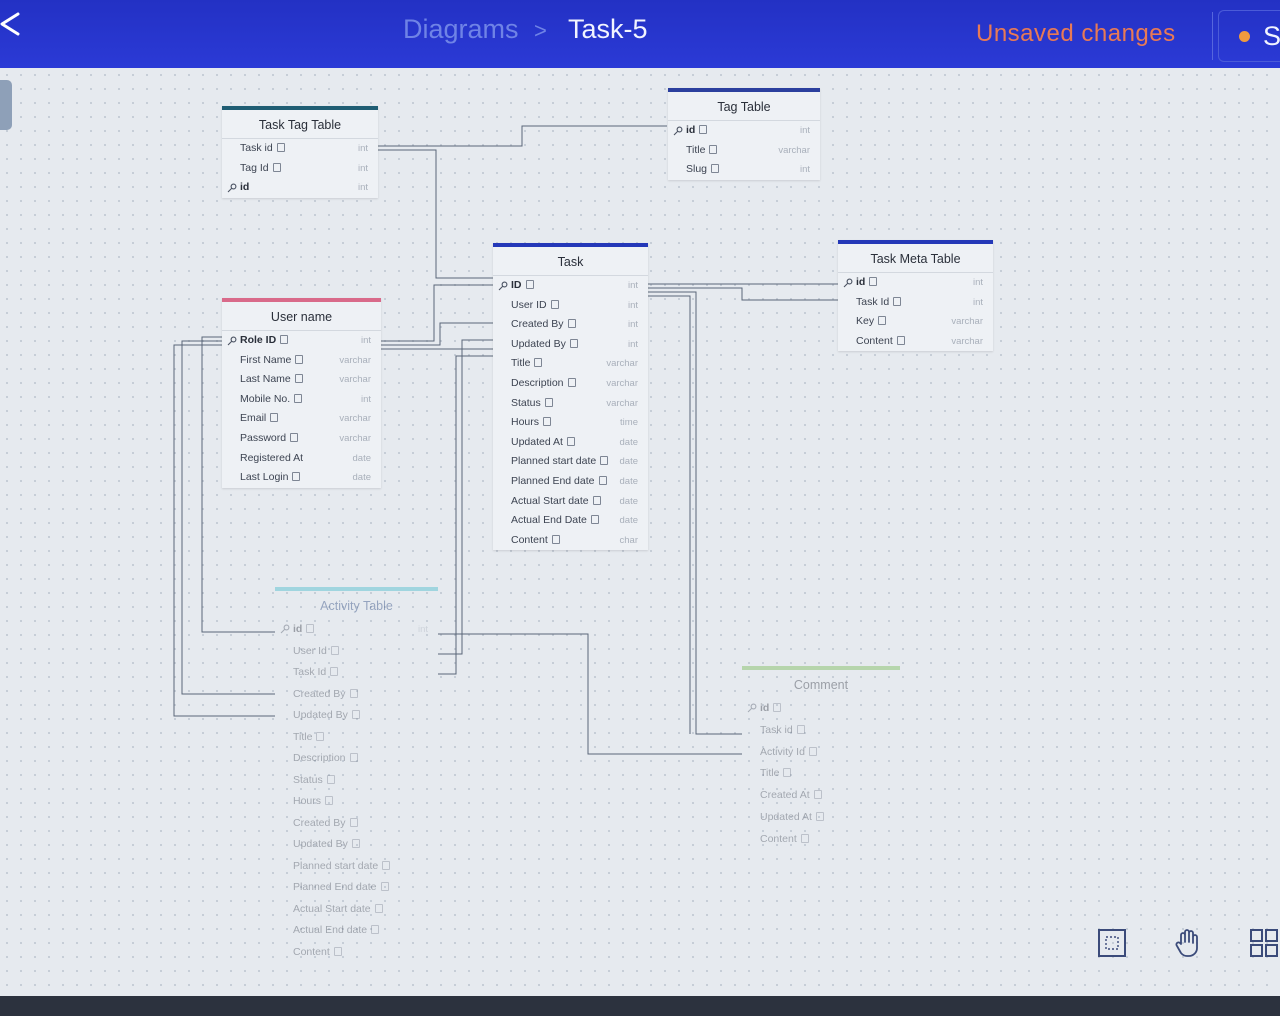 The width and height of the screenshot is (1280, 1016). What do you see at coordinates (301, 419) in the screenshot?
I see `table-row: Email varchar` at bounding box center [301, 419].